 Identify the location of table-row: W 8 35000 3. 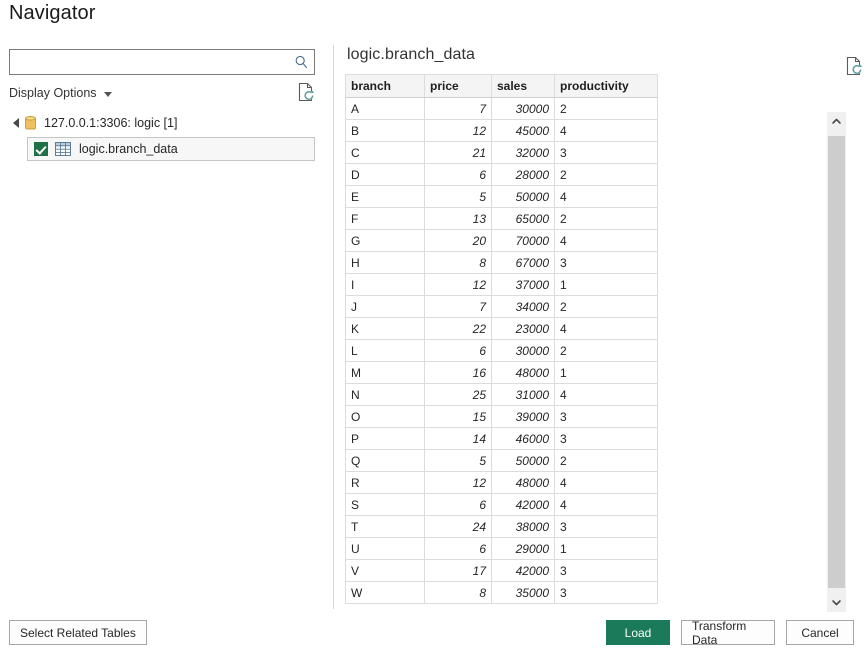
(501, 592).